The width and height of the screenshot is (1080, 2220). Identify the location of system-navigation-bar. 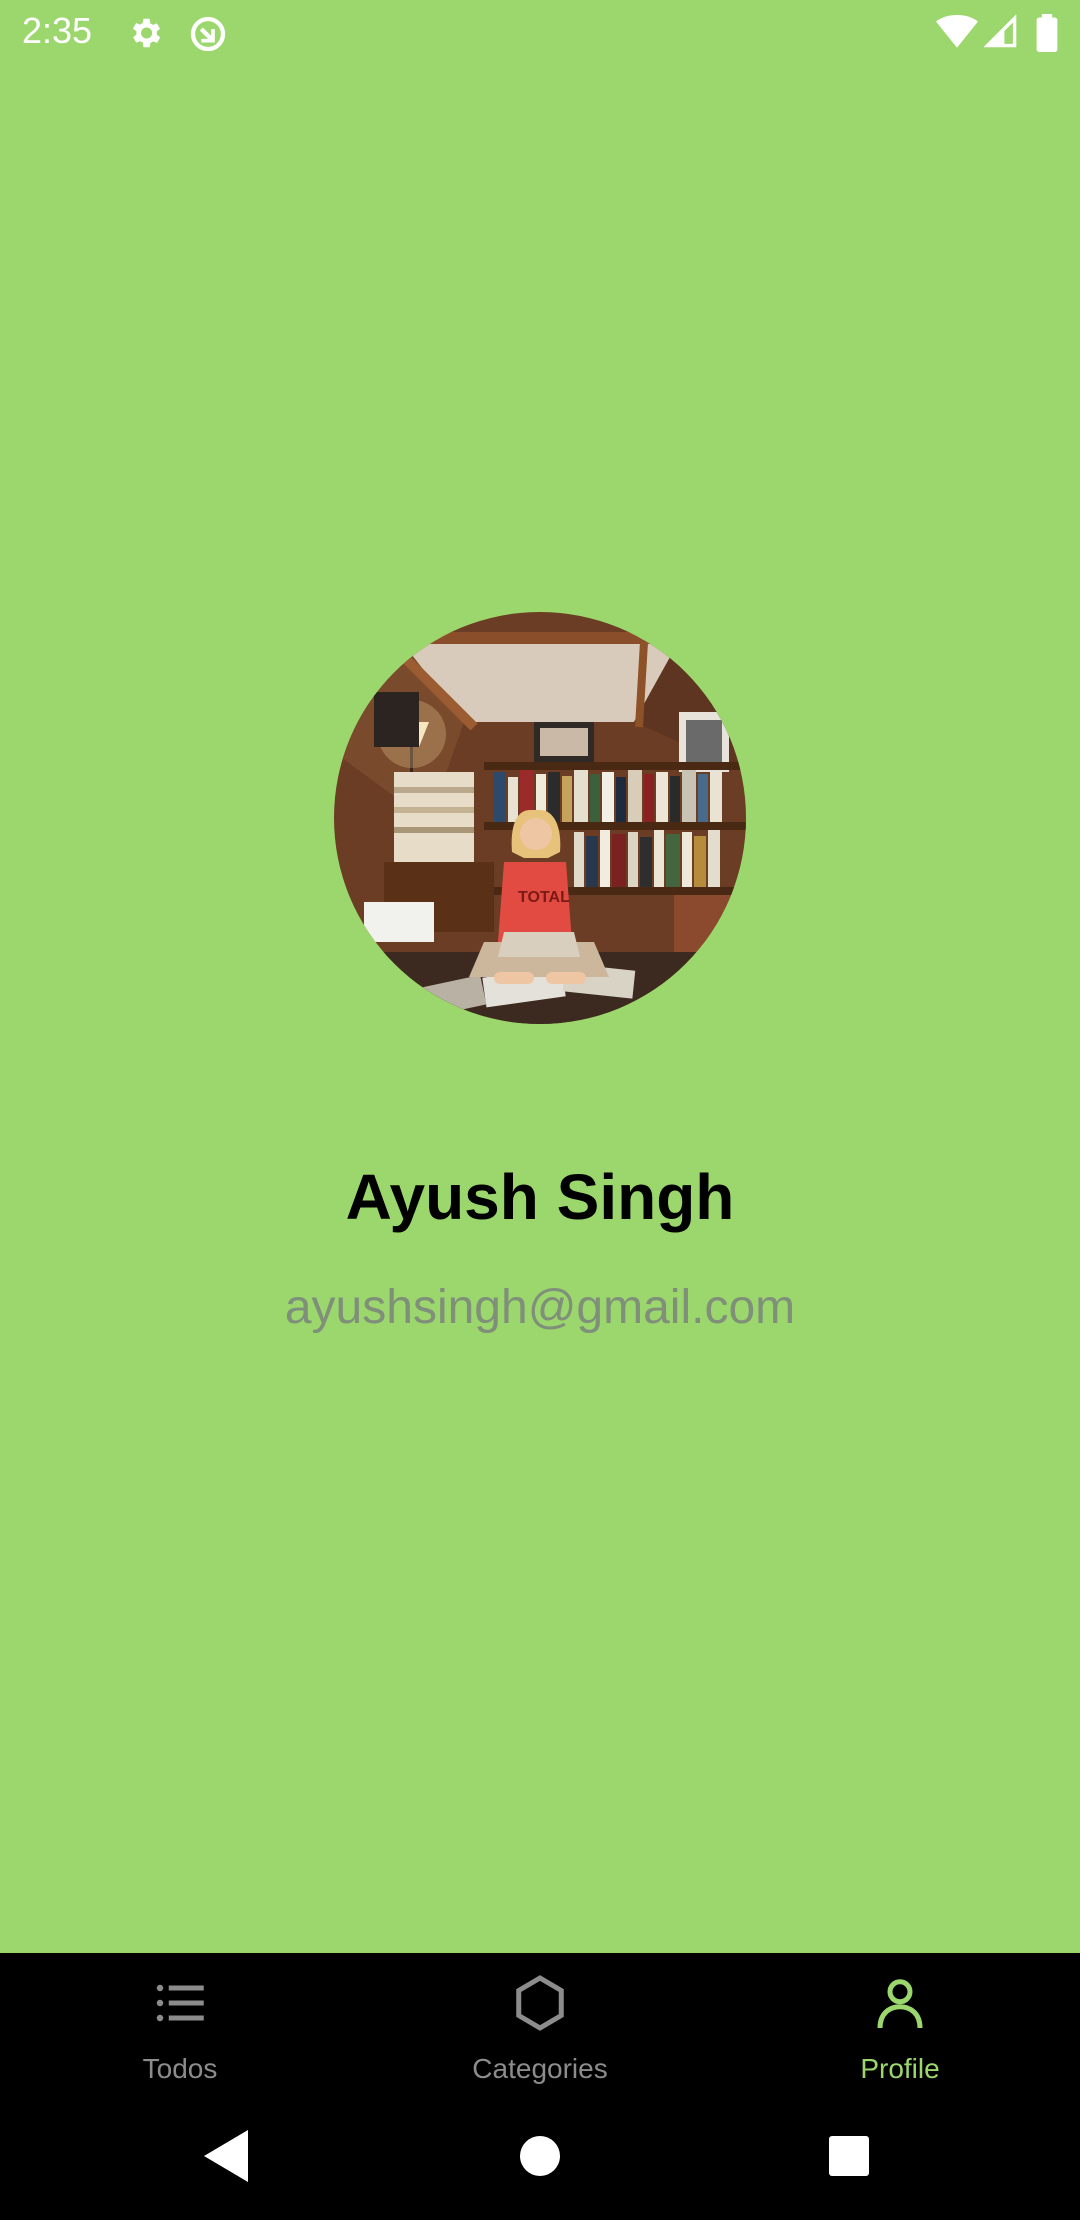
(540, 2160).